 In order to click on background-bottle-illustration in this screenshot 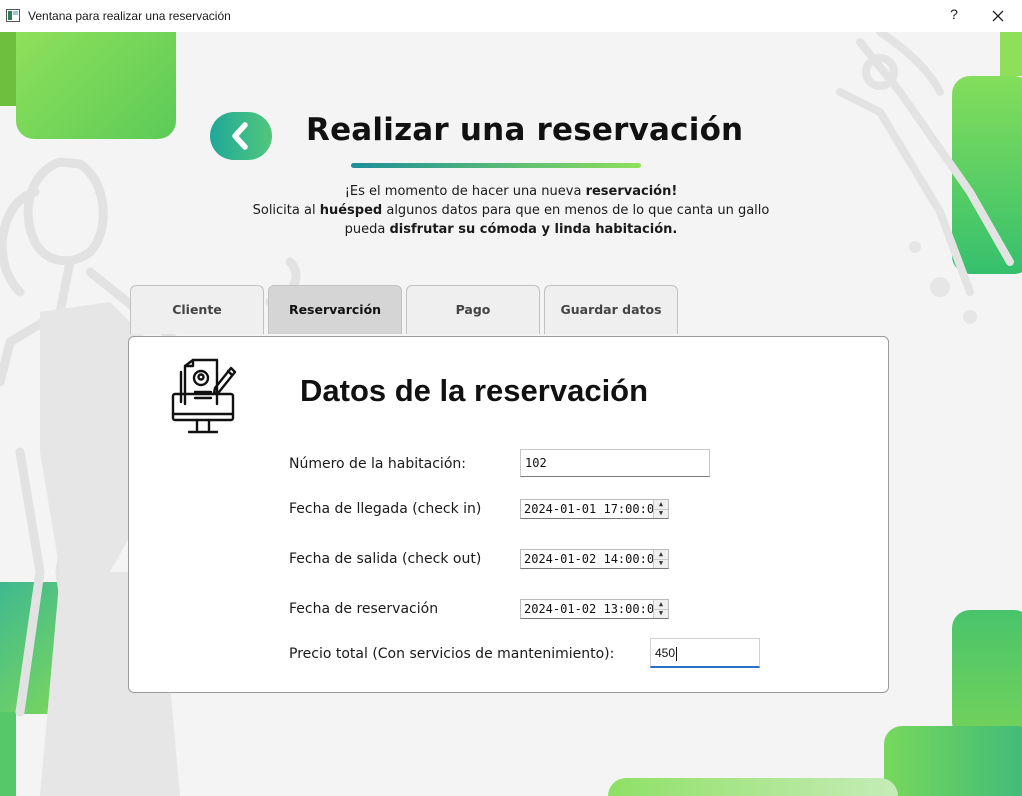, I will do `click(925, 178)`.